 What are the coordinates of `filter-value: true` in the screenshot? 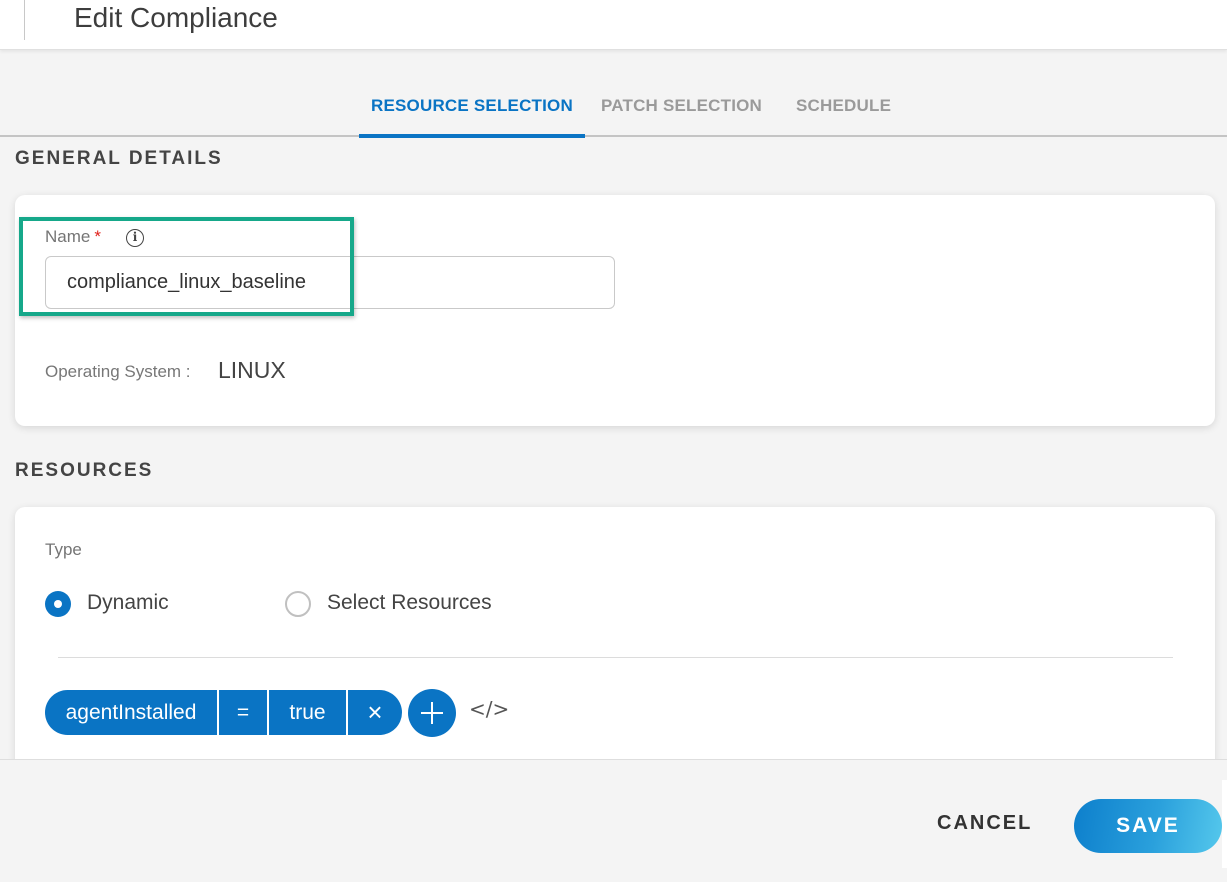 It's located at (308, 712).